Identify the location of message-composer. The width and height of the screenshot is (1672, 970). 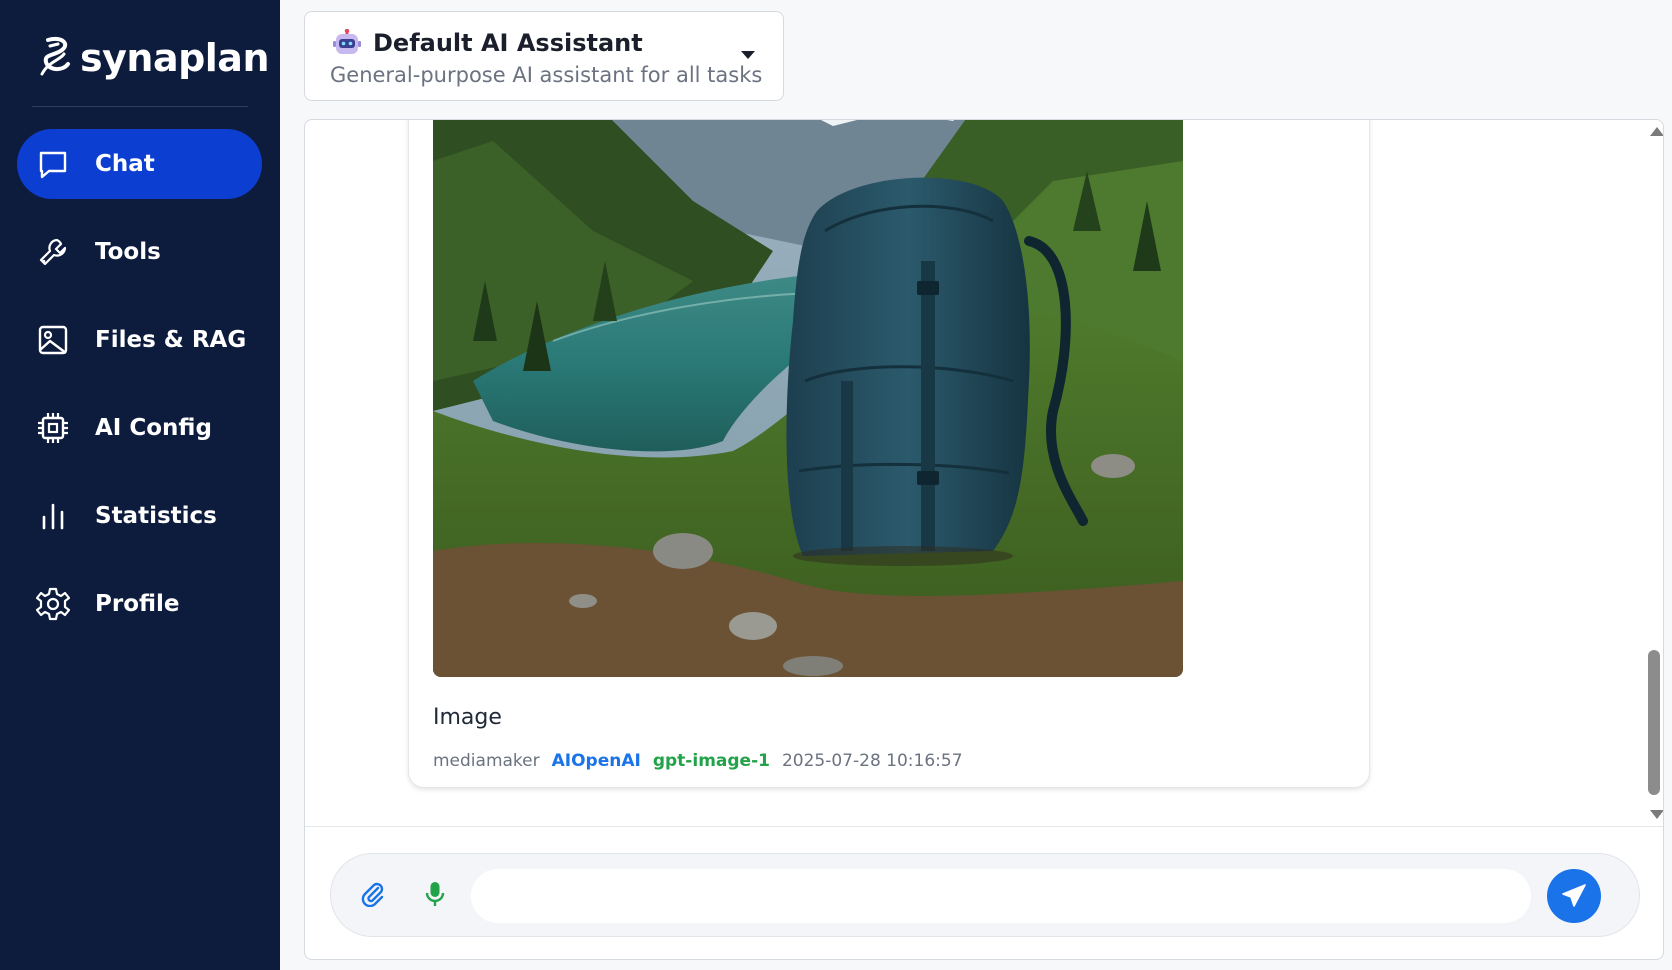
(985, 895).